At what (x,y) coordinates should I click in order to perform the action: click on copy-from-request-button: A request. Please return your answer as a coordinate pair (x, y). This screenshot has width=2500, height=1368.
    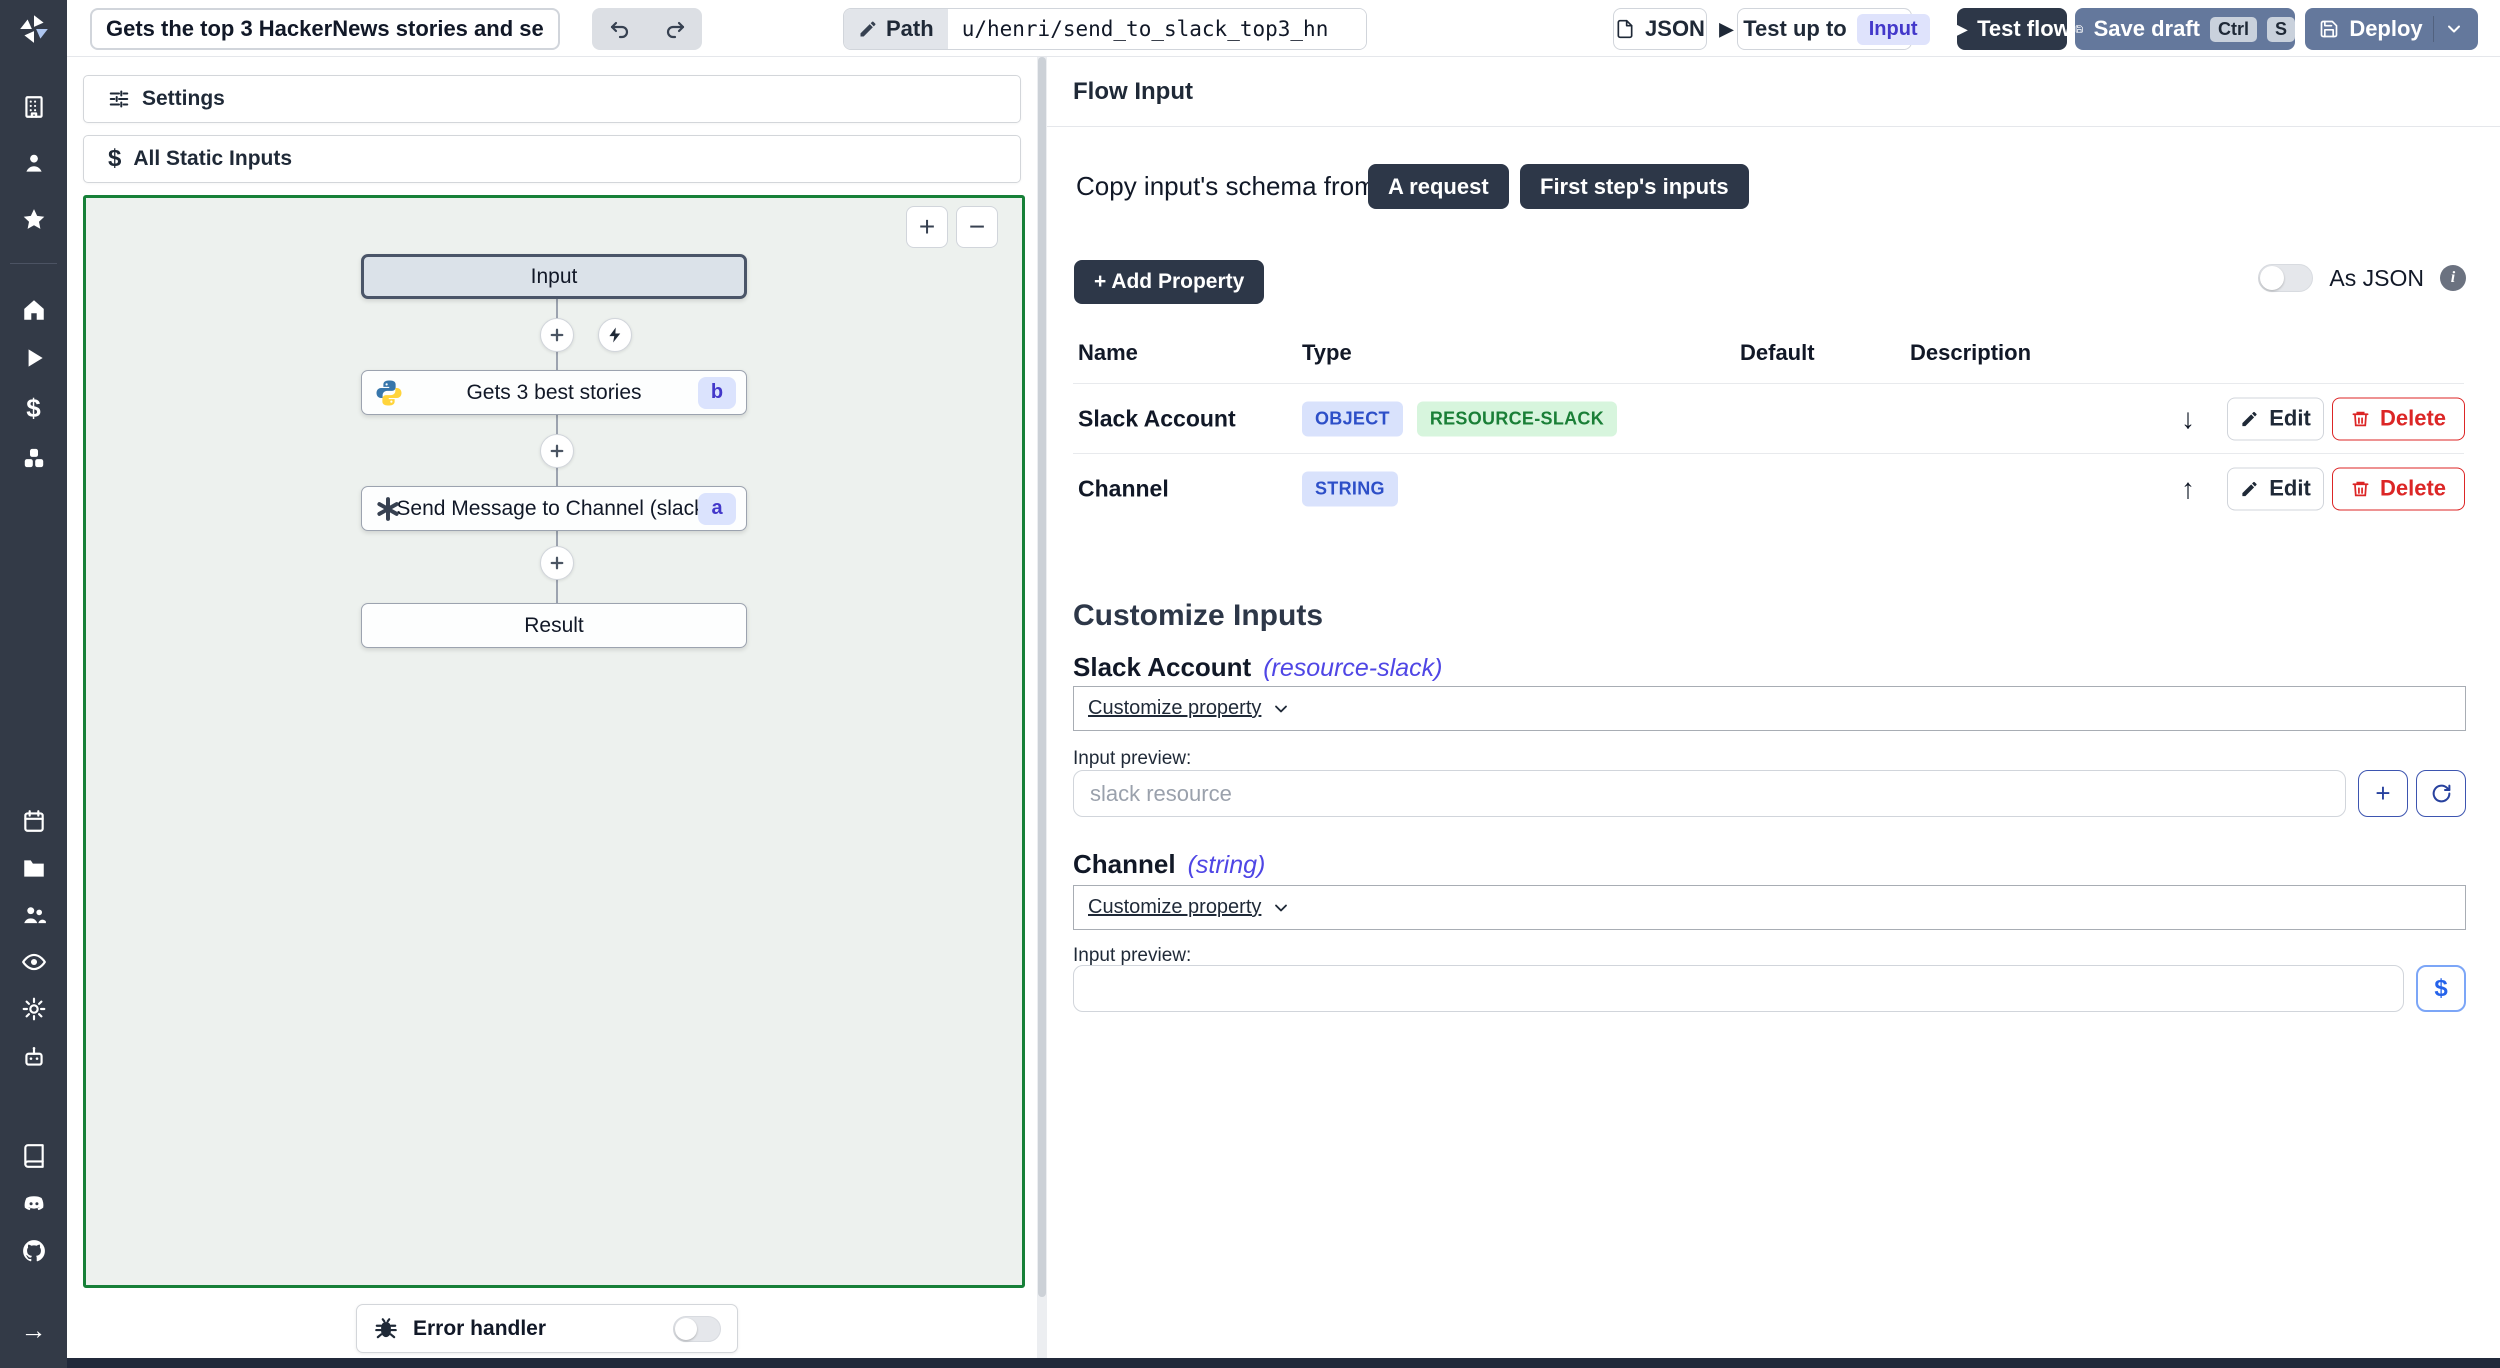
    Looking at the image, I should click on (1438, 186).